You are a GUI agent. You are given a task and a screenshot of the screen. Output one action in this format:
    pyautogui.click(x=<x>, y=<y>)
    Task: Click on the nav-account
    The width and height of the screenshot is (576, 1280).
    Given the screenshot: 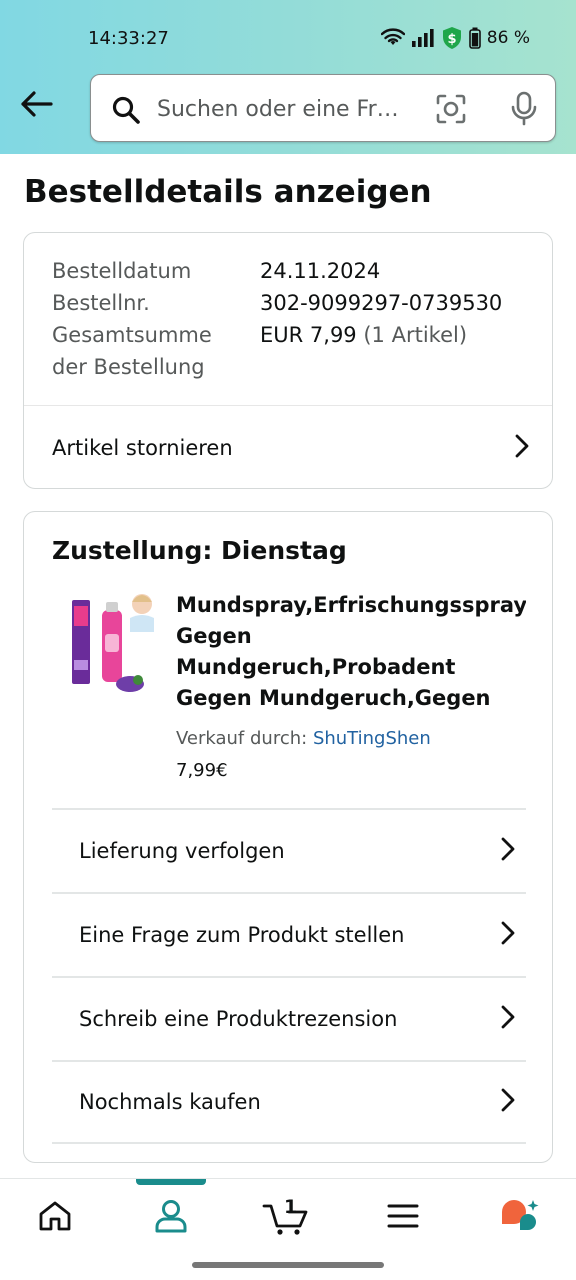 What is the action you would take?
    pyautogui.click(x=171, y=1218)
    